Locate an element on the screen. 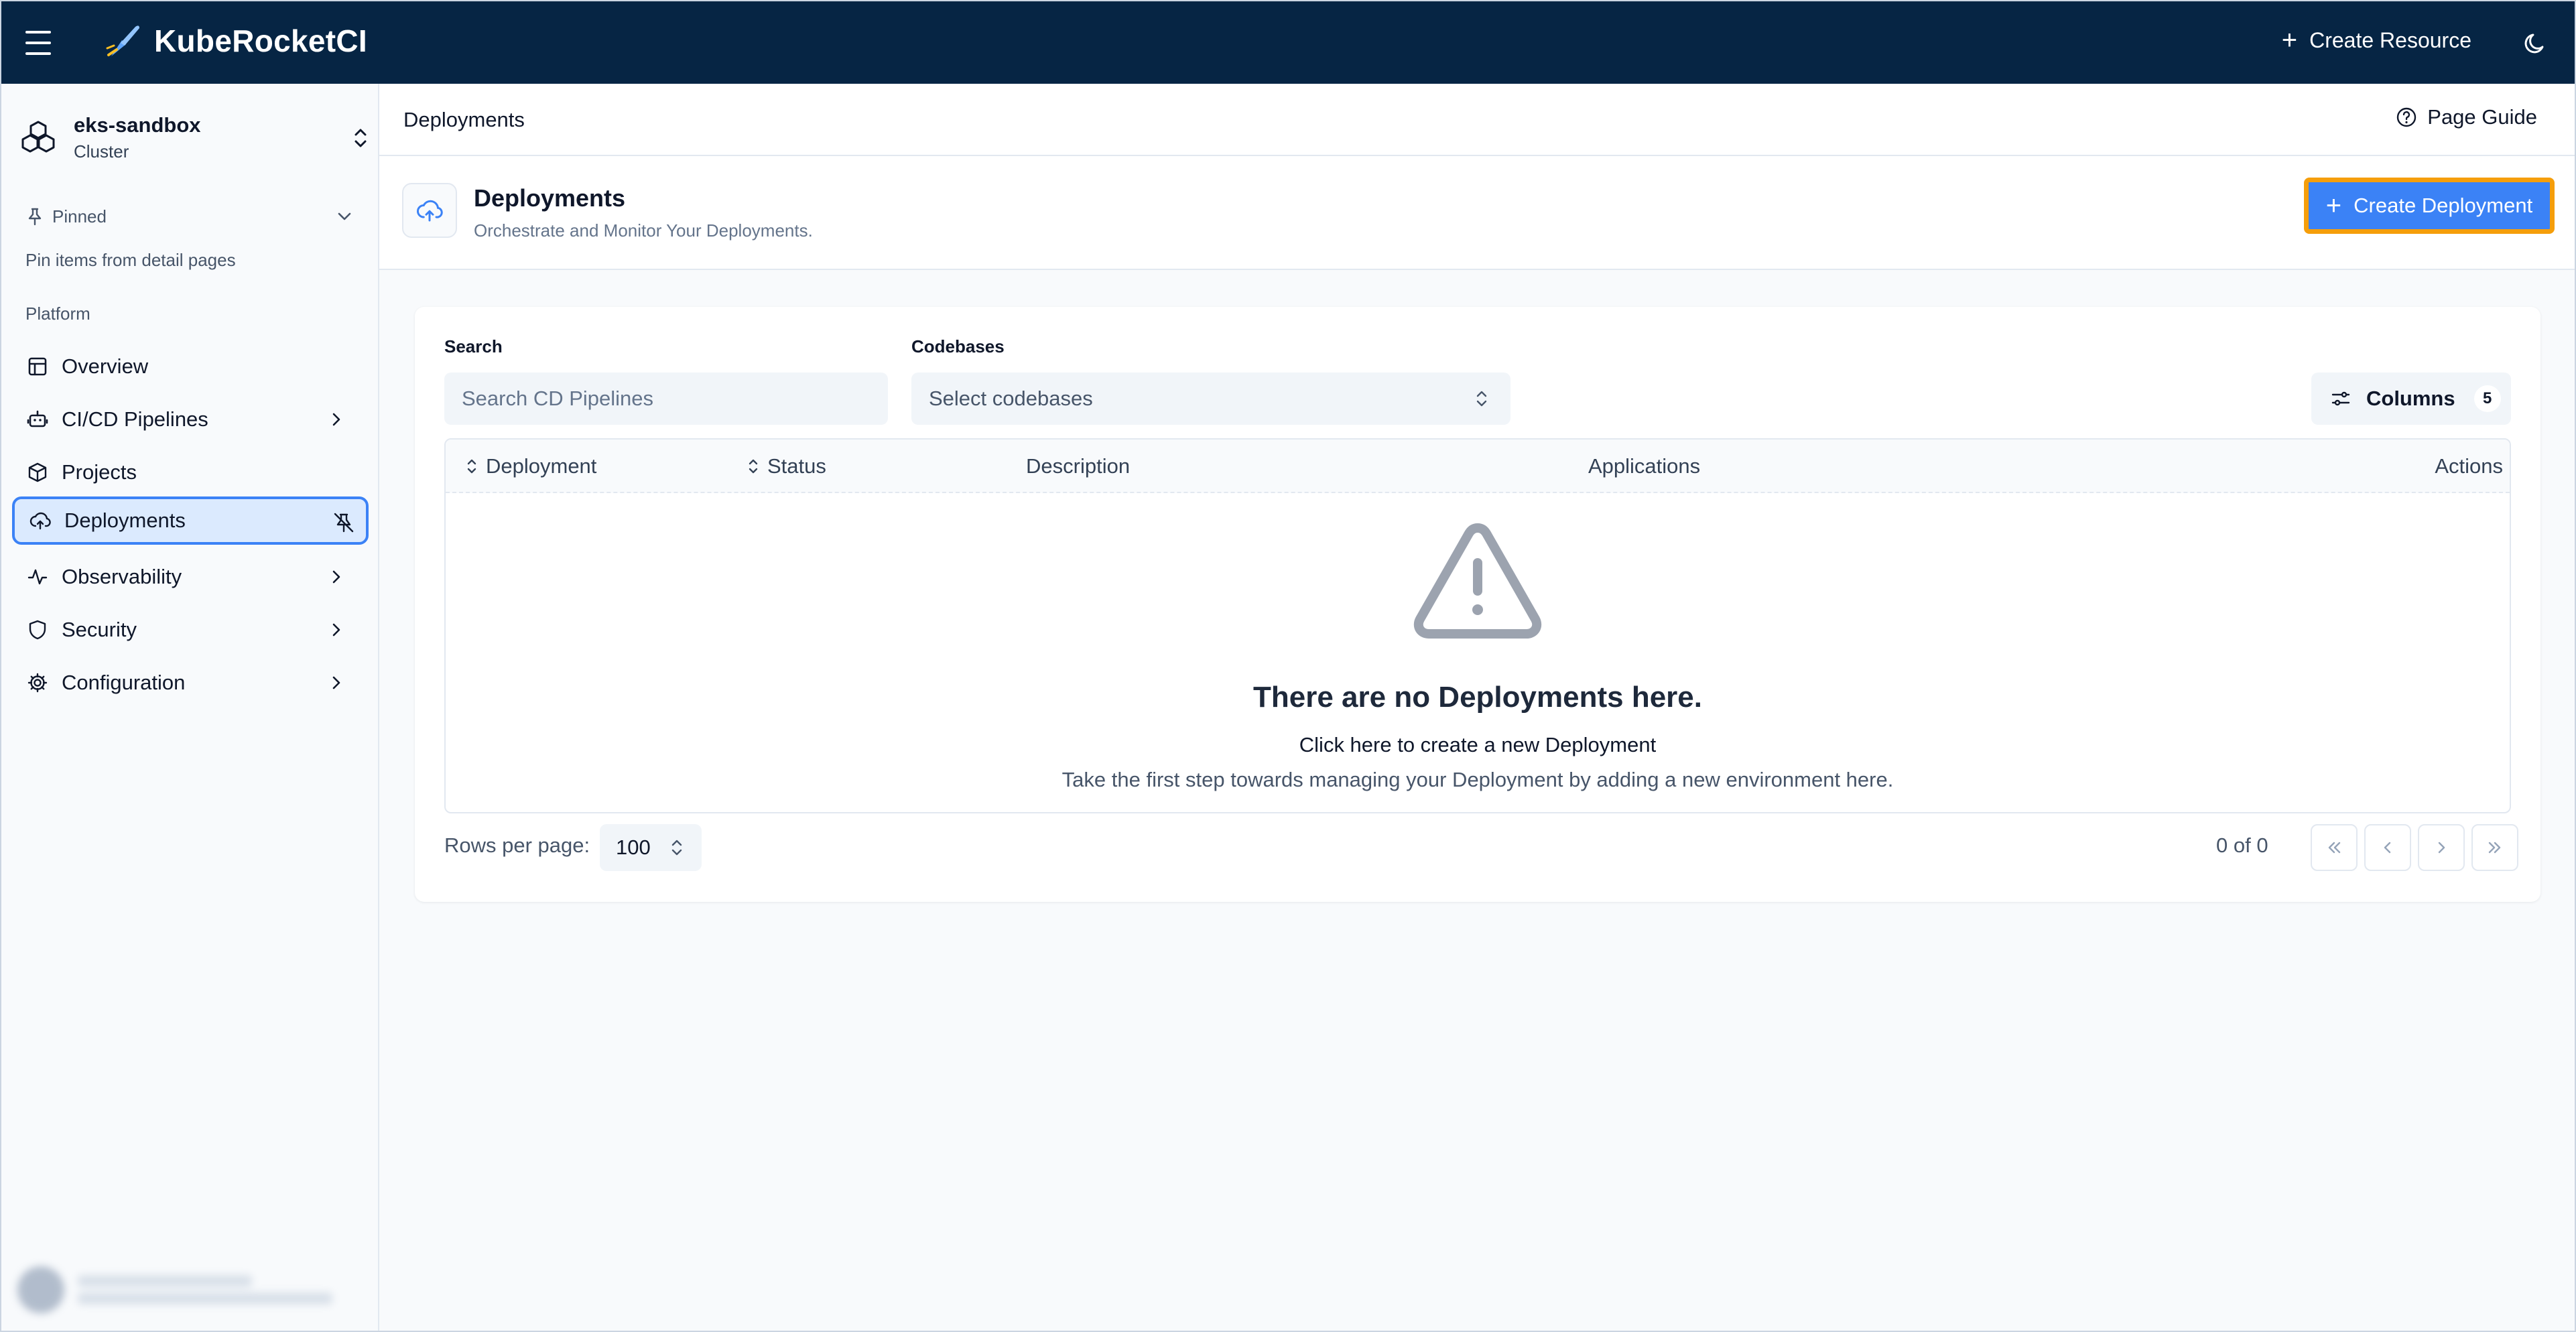 The width and height of the screenshot is (2576, 1332). columns-button: Columns 5 is located at coordinates (2411, 399).